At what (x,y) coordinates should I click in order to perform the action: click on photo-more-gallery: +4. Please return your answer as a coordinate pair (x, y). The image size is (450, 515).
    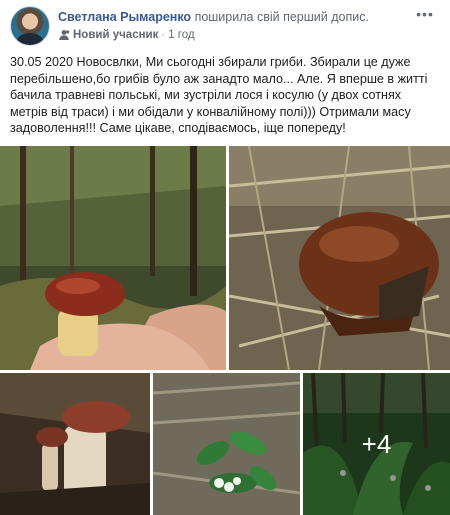
    Looking at the image, I should click on (376, 444).